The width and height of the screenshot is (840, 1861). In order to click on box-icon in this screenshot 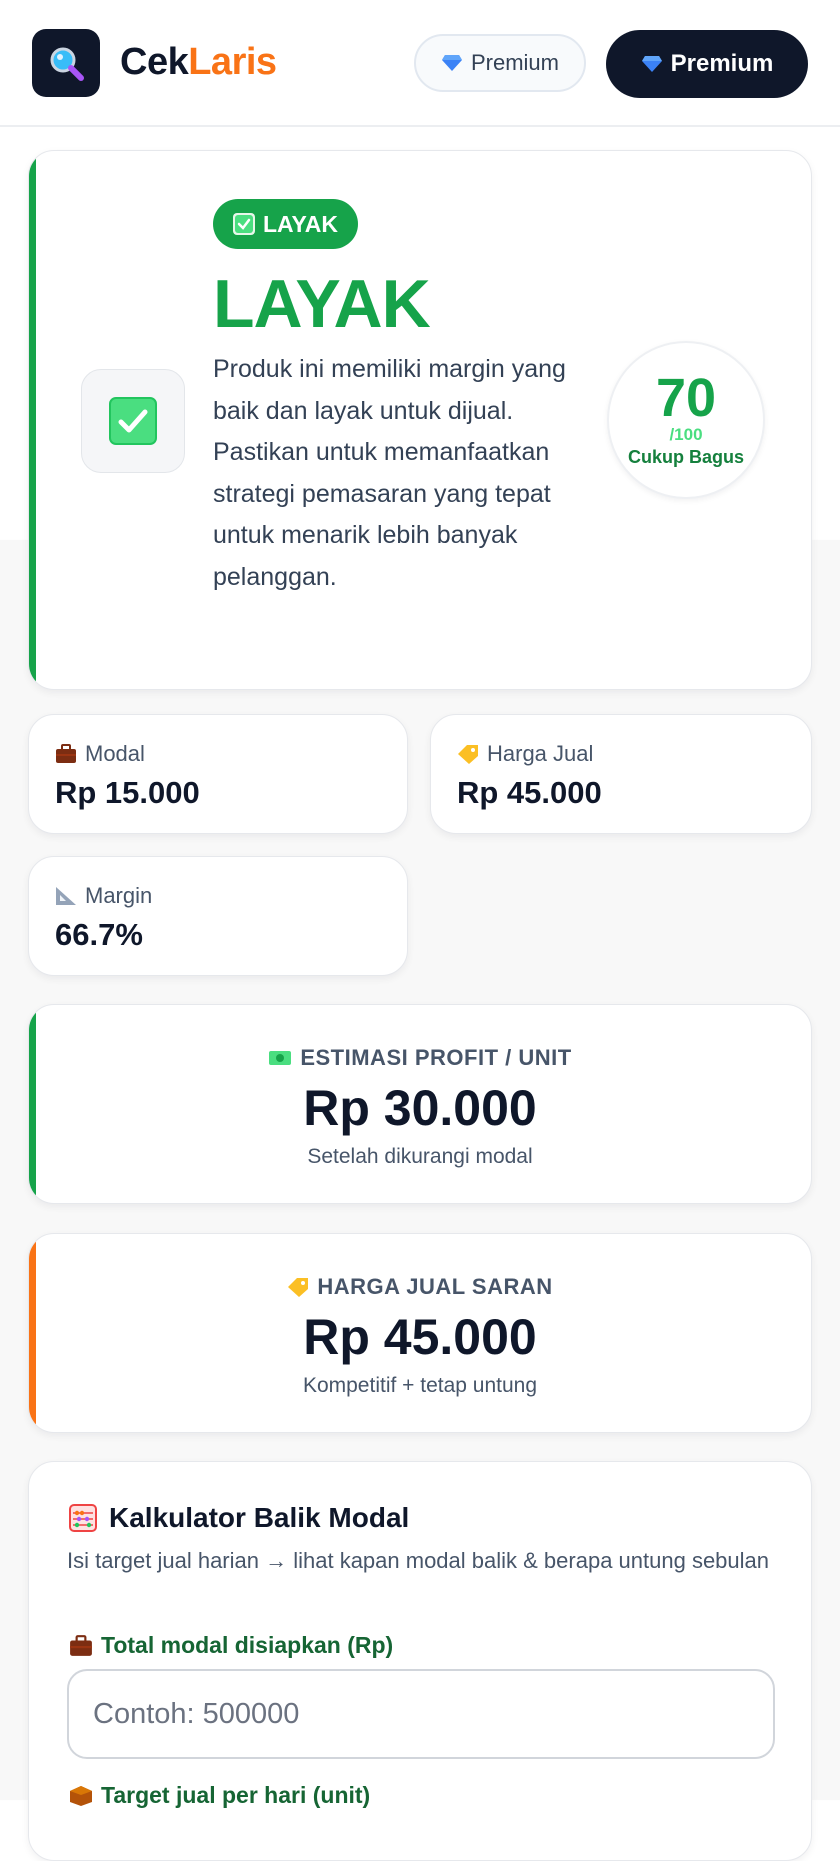, I will do `click(81, 1796)`.